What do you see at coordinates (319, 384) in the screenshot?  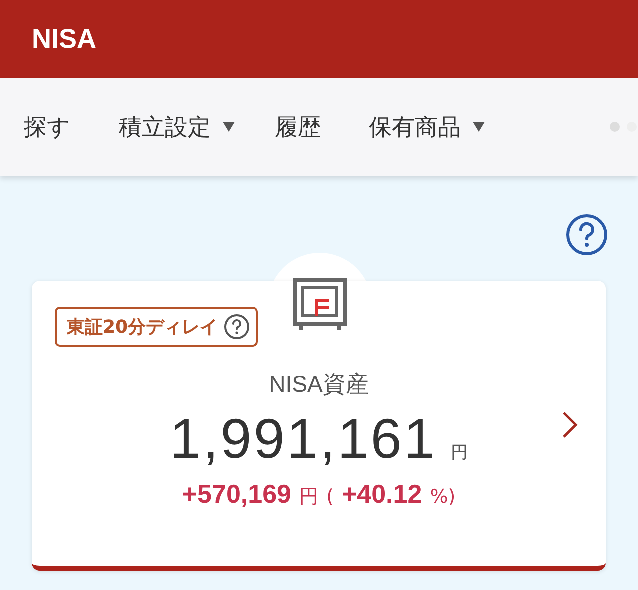 I see `asset-label: NISA資産` at bounding box center [319, 384].